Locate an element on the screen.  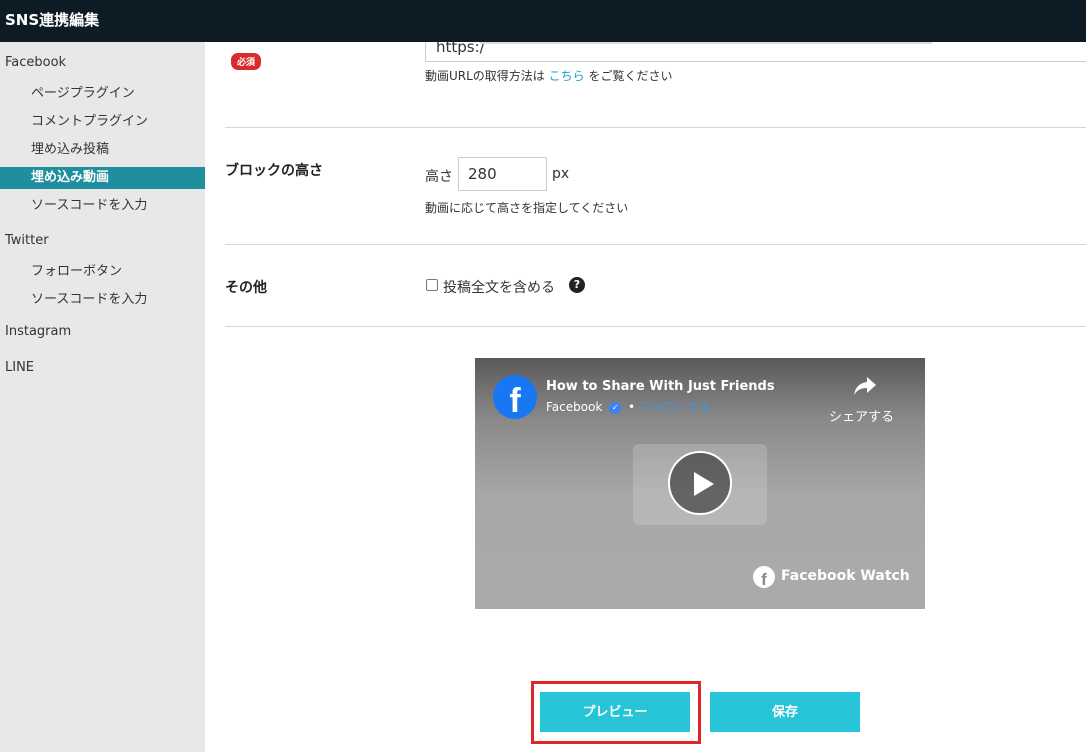
play-icon is located at coordinates (700, 483).